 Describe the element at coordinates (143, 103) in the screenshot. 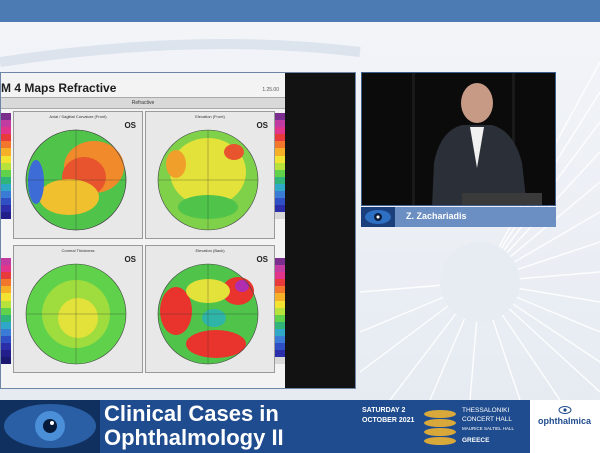

I see `section-bar: Refractive` at that location.